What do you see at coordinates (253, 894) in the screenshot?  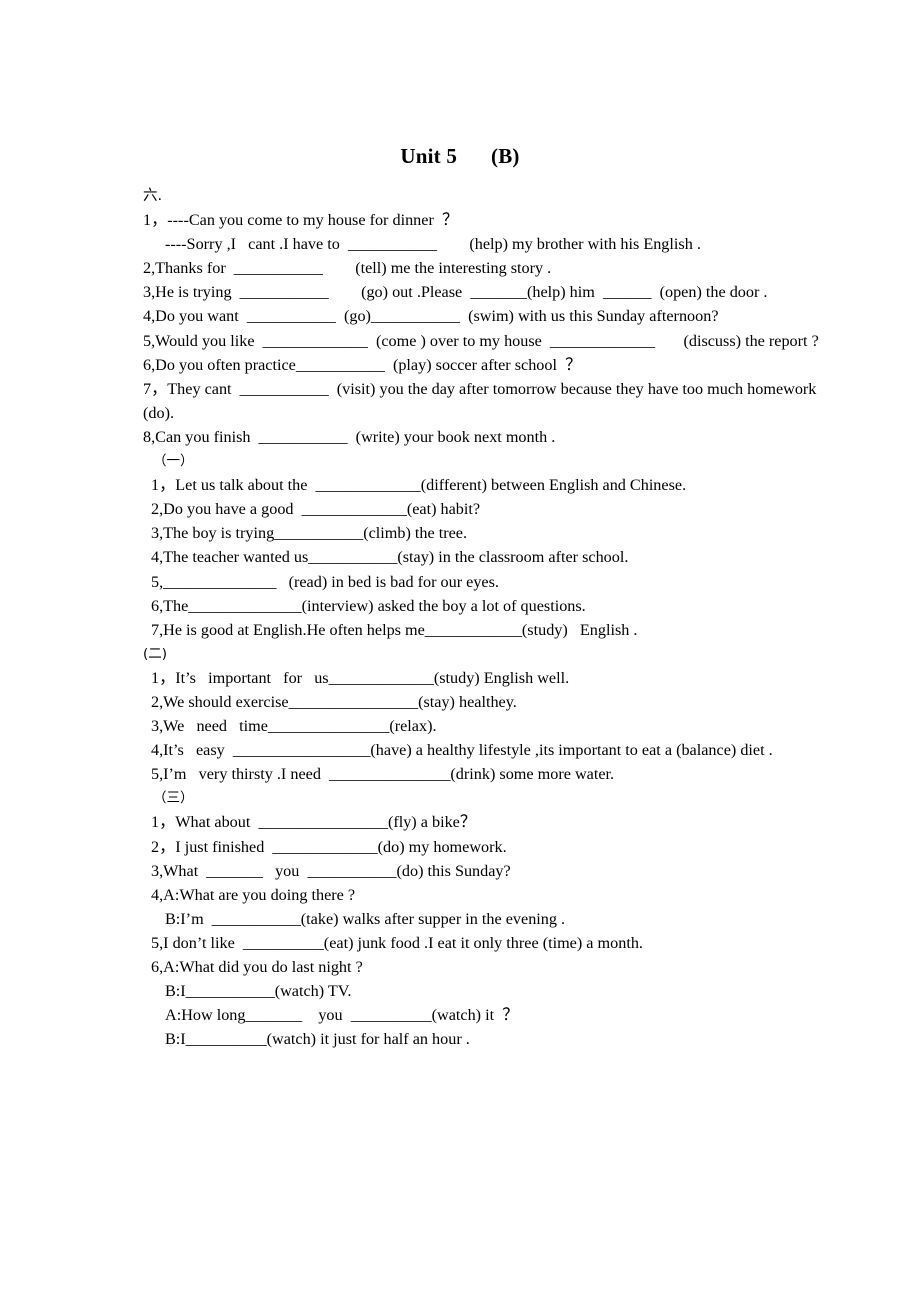 I see `exercise-line: 4,A:What are you doing there ?` at bounding box center [253, 894].